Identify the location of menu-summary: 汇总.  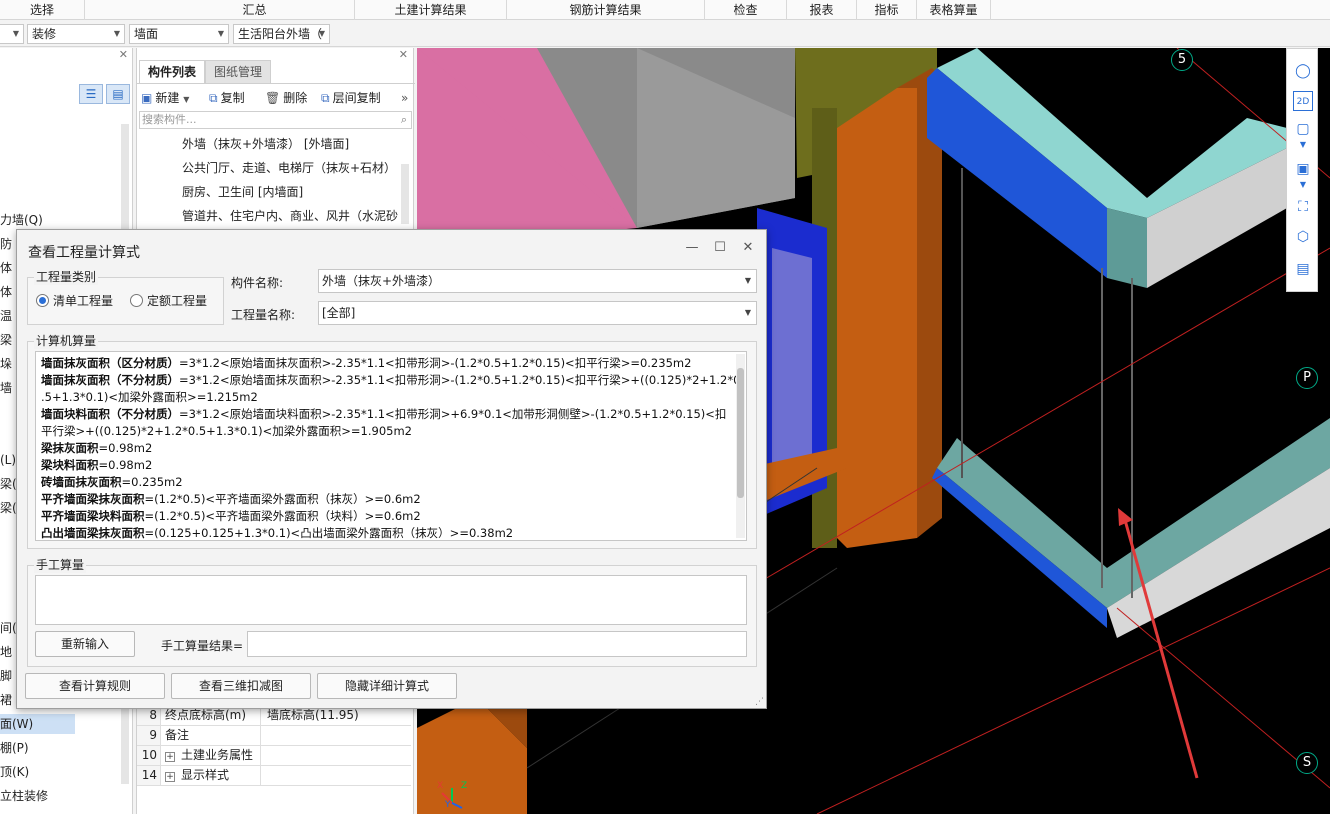
(255, 10).